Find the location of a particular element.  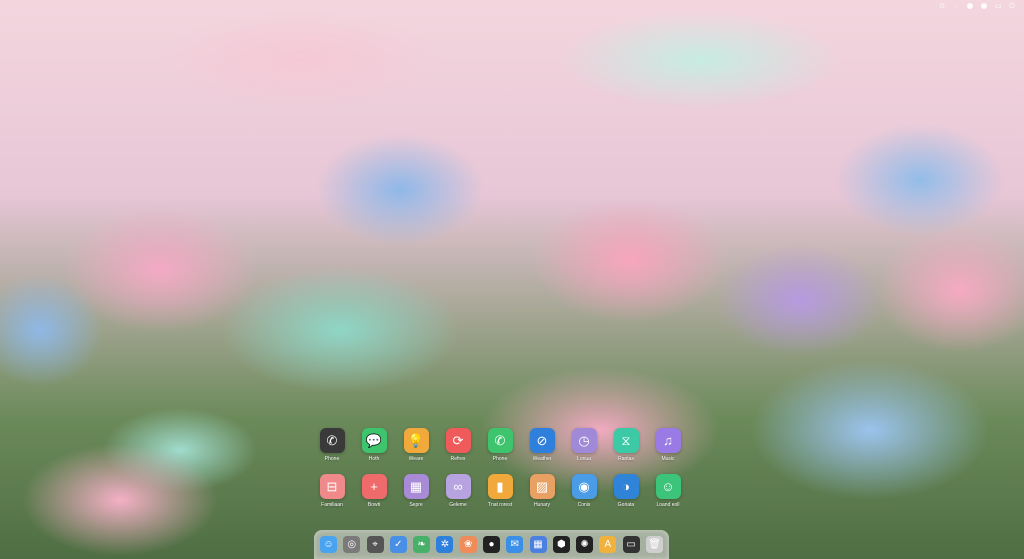

app-calendar: ▦ Sepre is located at coordinates (416, 491).